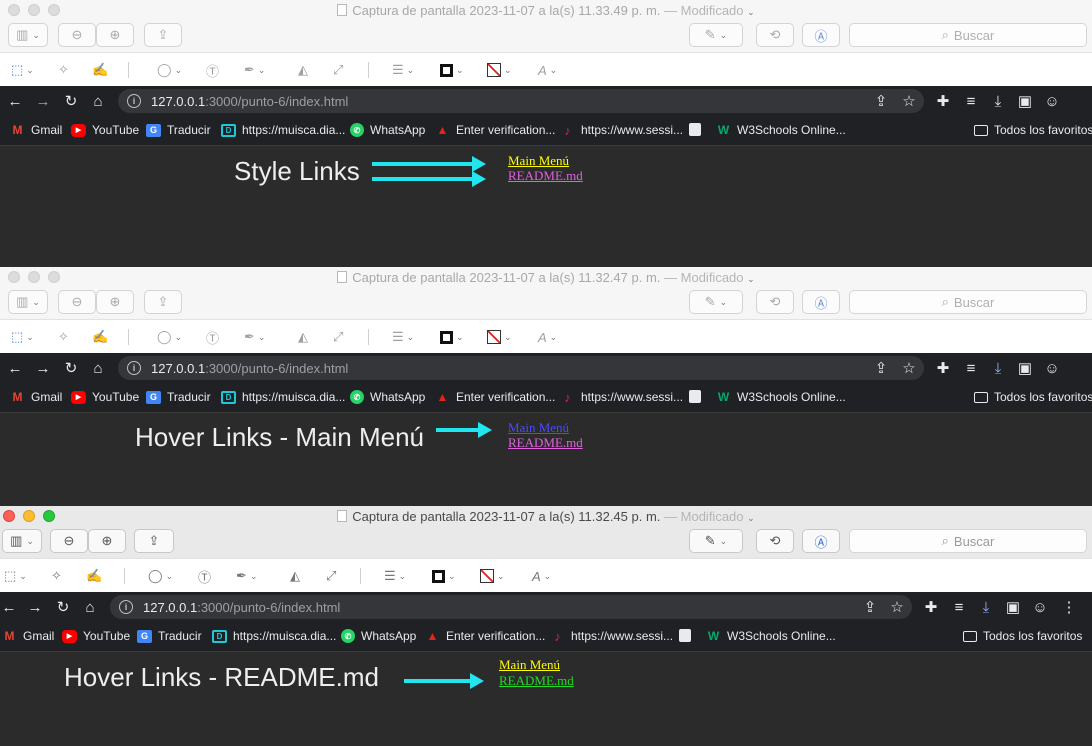 The height and width of the screenshot is (746, 1092). What do you see at coordinates (1069, 607) in the screenshot?
I see `more-menu-icon: ⋮` at bounding box center [1069, 607].